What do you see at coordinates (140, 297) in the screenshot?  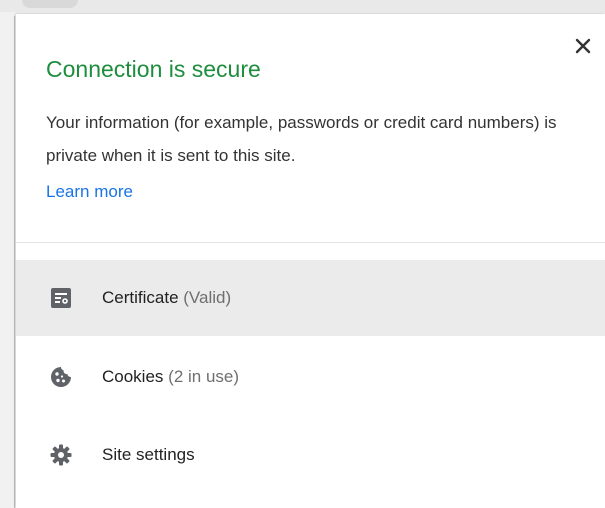 I see `certificate-label: Certificate` at bounding box center [140, 297].